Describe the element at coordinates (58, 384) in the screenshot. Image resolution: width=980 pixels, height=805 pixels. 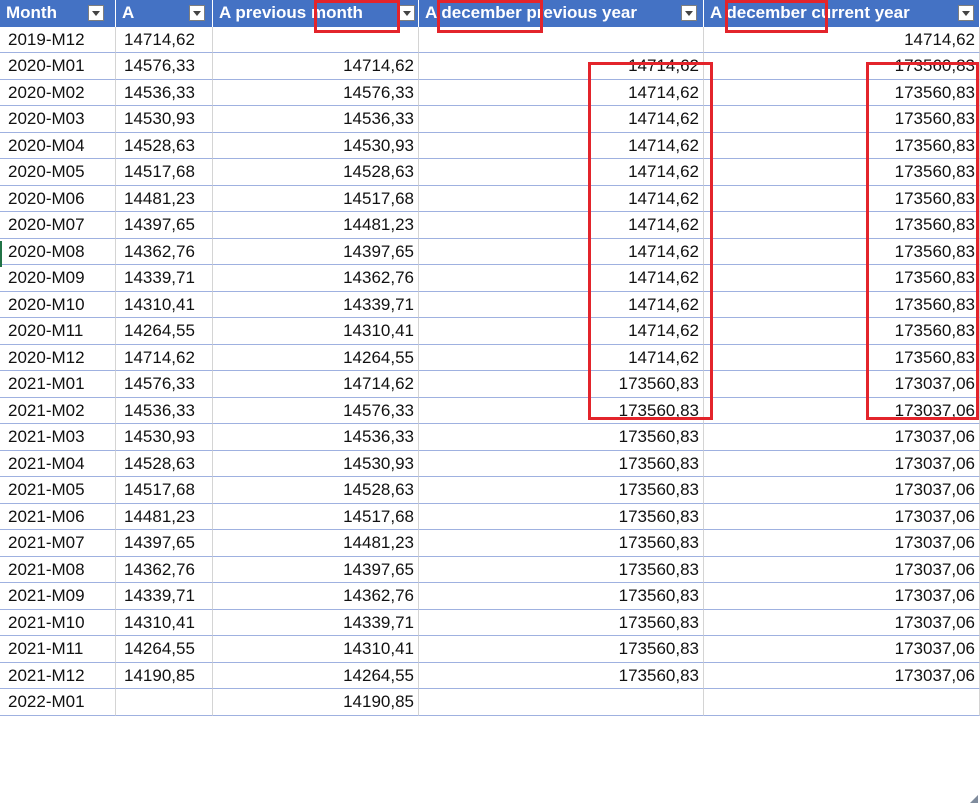
I see `month-cell: 2021-M01` at that location.